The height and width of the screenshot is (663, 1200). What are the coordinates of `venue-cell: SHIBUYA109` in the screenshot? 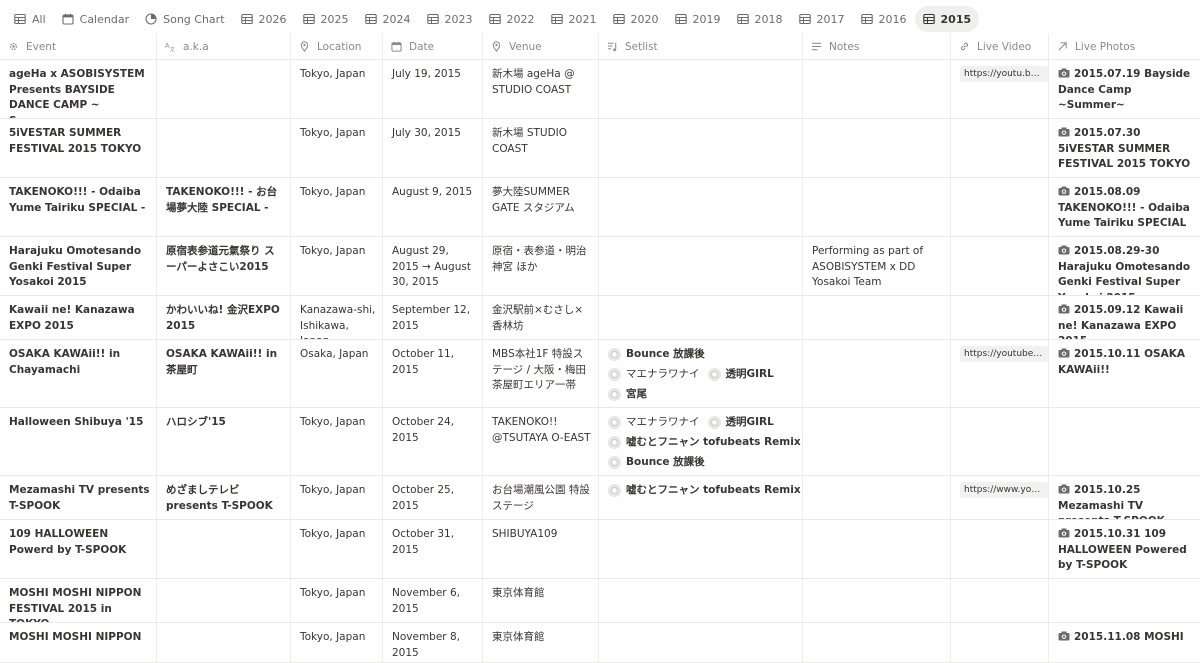 It's located at (541, 549).